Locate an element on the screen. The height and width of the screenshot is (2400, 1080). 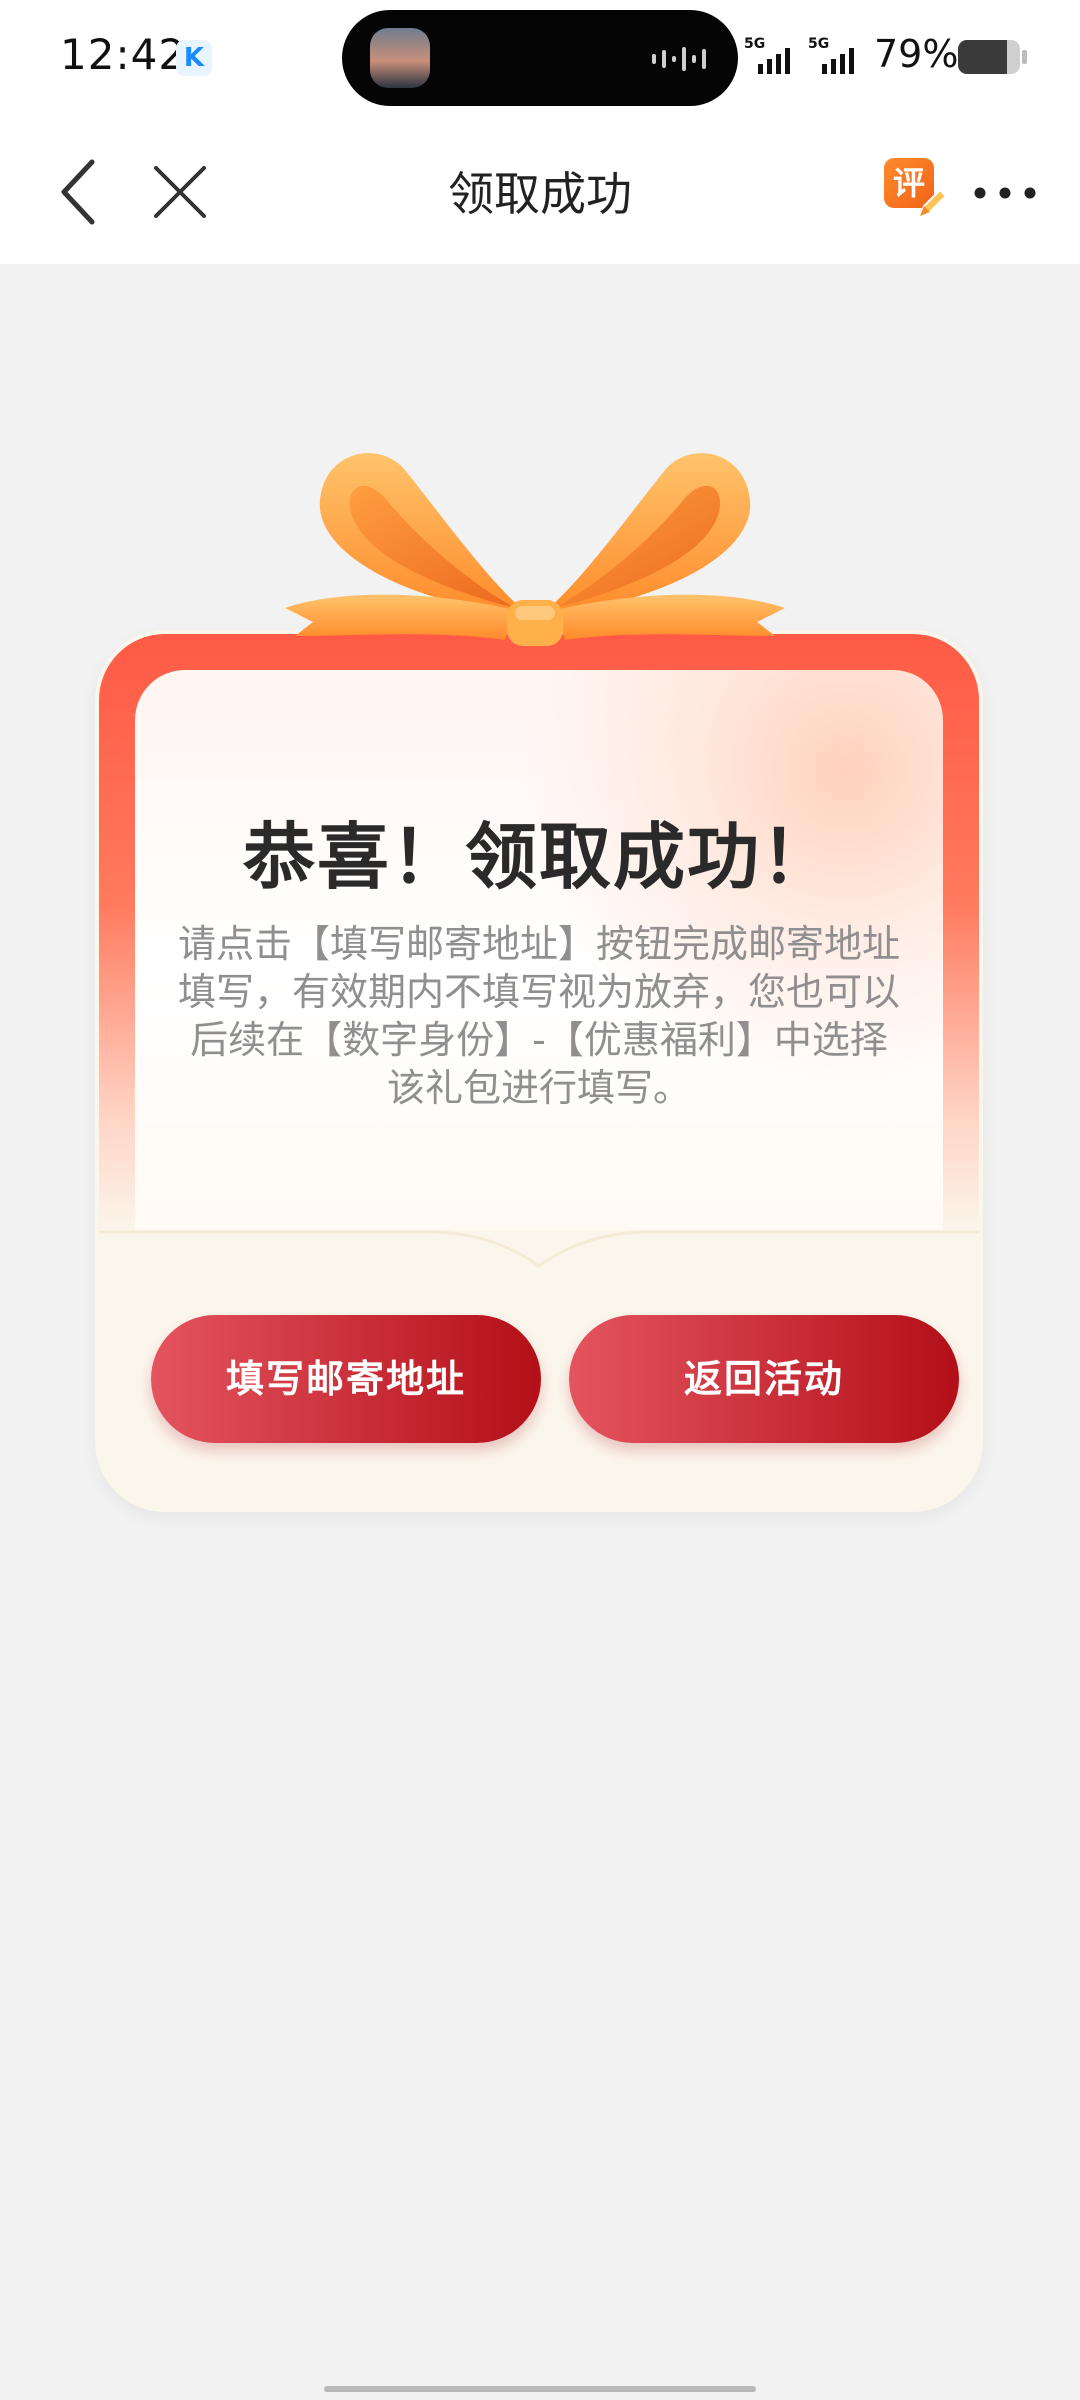
pencil-icon is located at coordinates (933, 203).